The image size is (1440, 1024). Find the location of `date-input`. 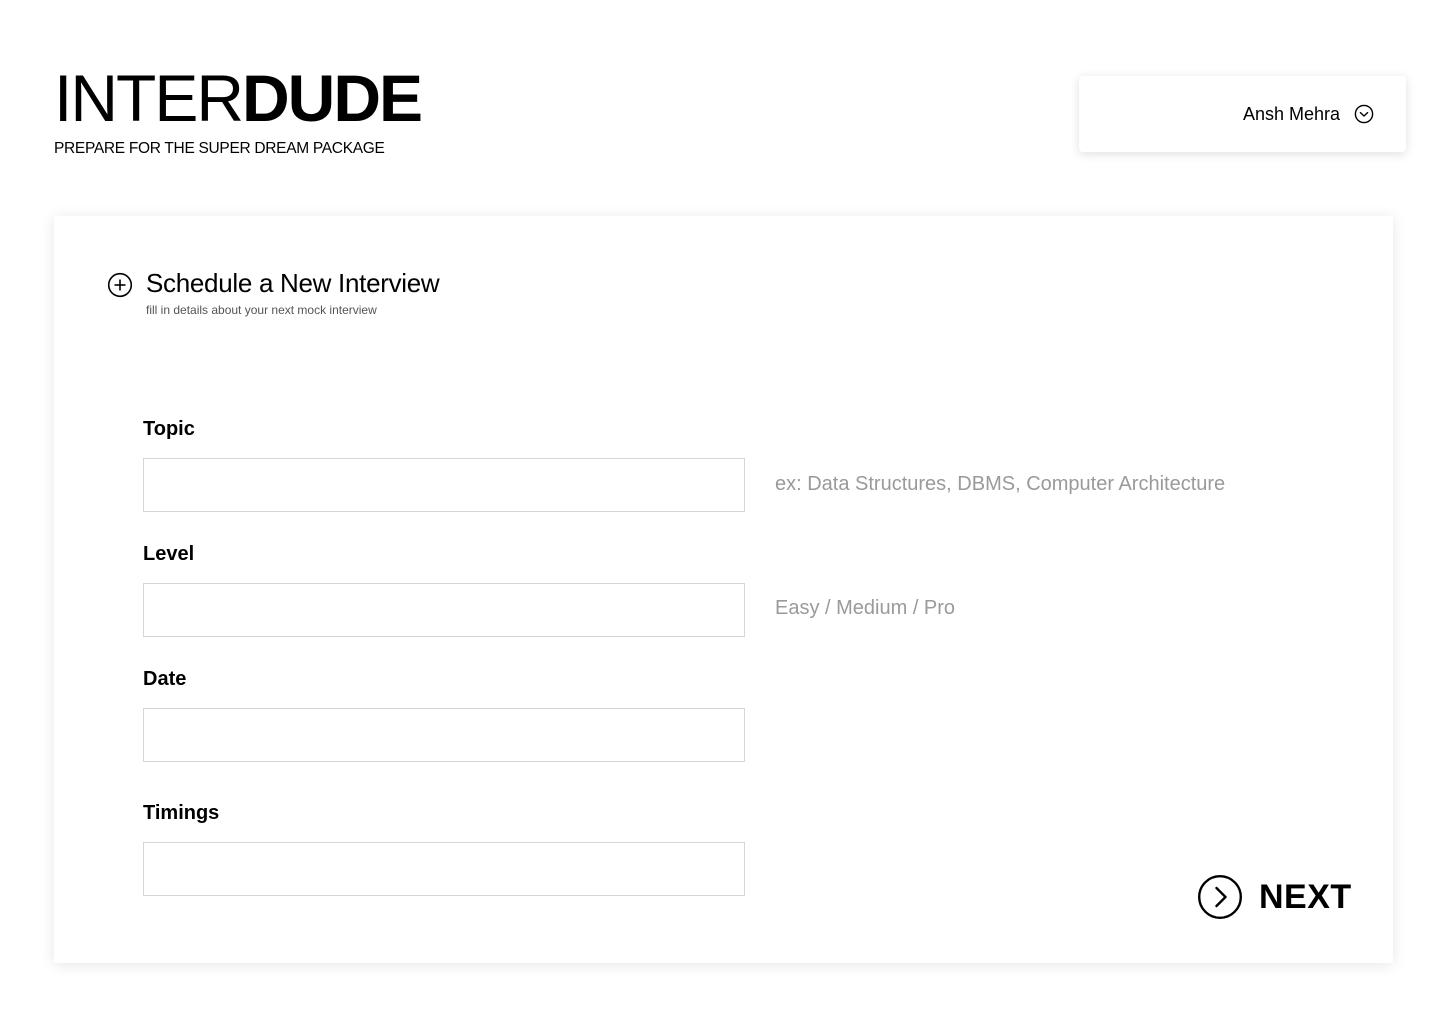

date-input is located at coordinates (444, 735).